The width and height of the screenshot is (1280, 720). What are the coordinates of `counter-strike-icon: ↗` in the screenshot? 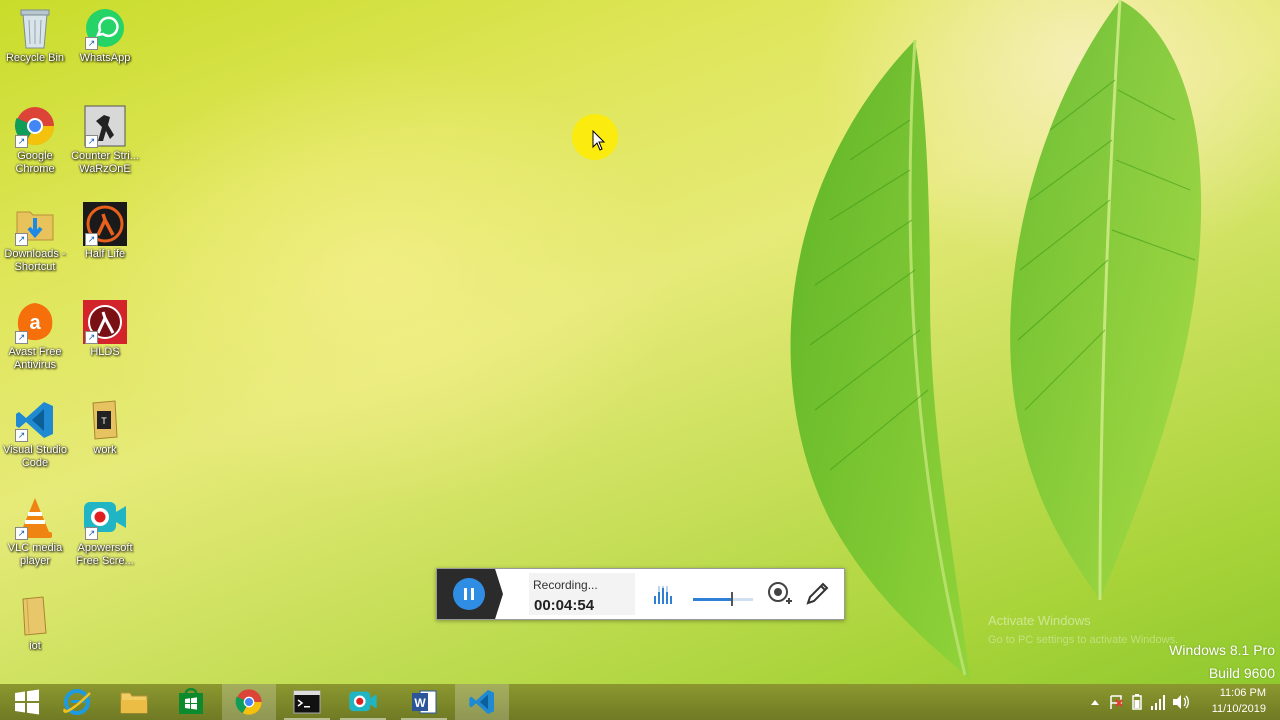 It's located at (105, 126).